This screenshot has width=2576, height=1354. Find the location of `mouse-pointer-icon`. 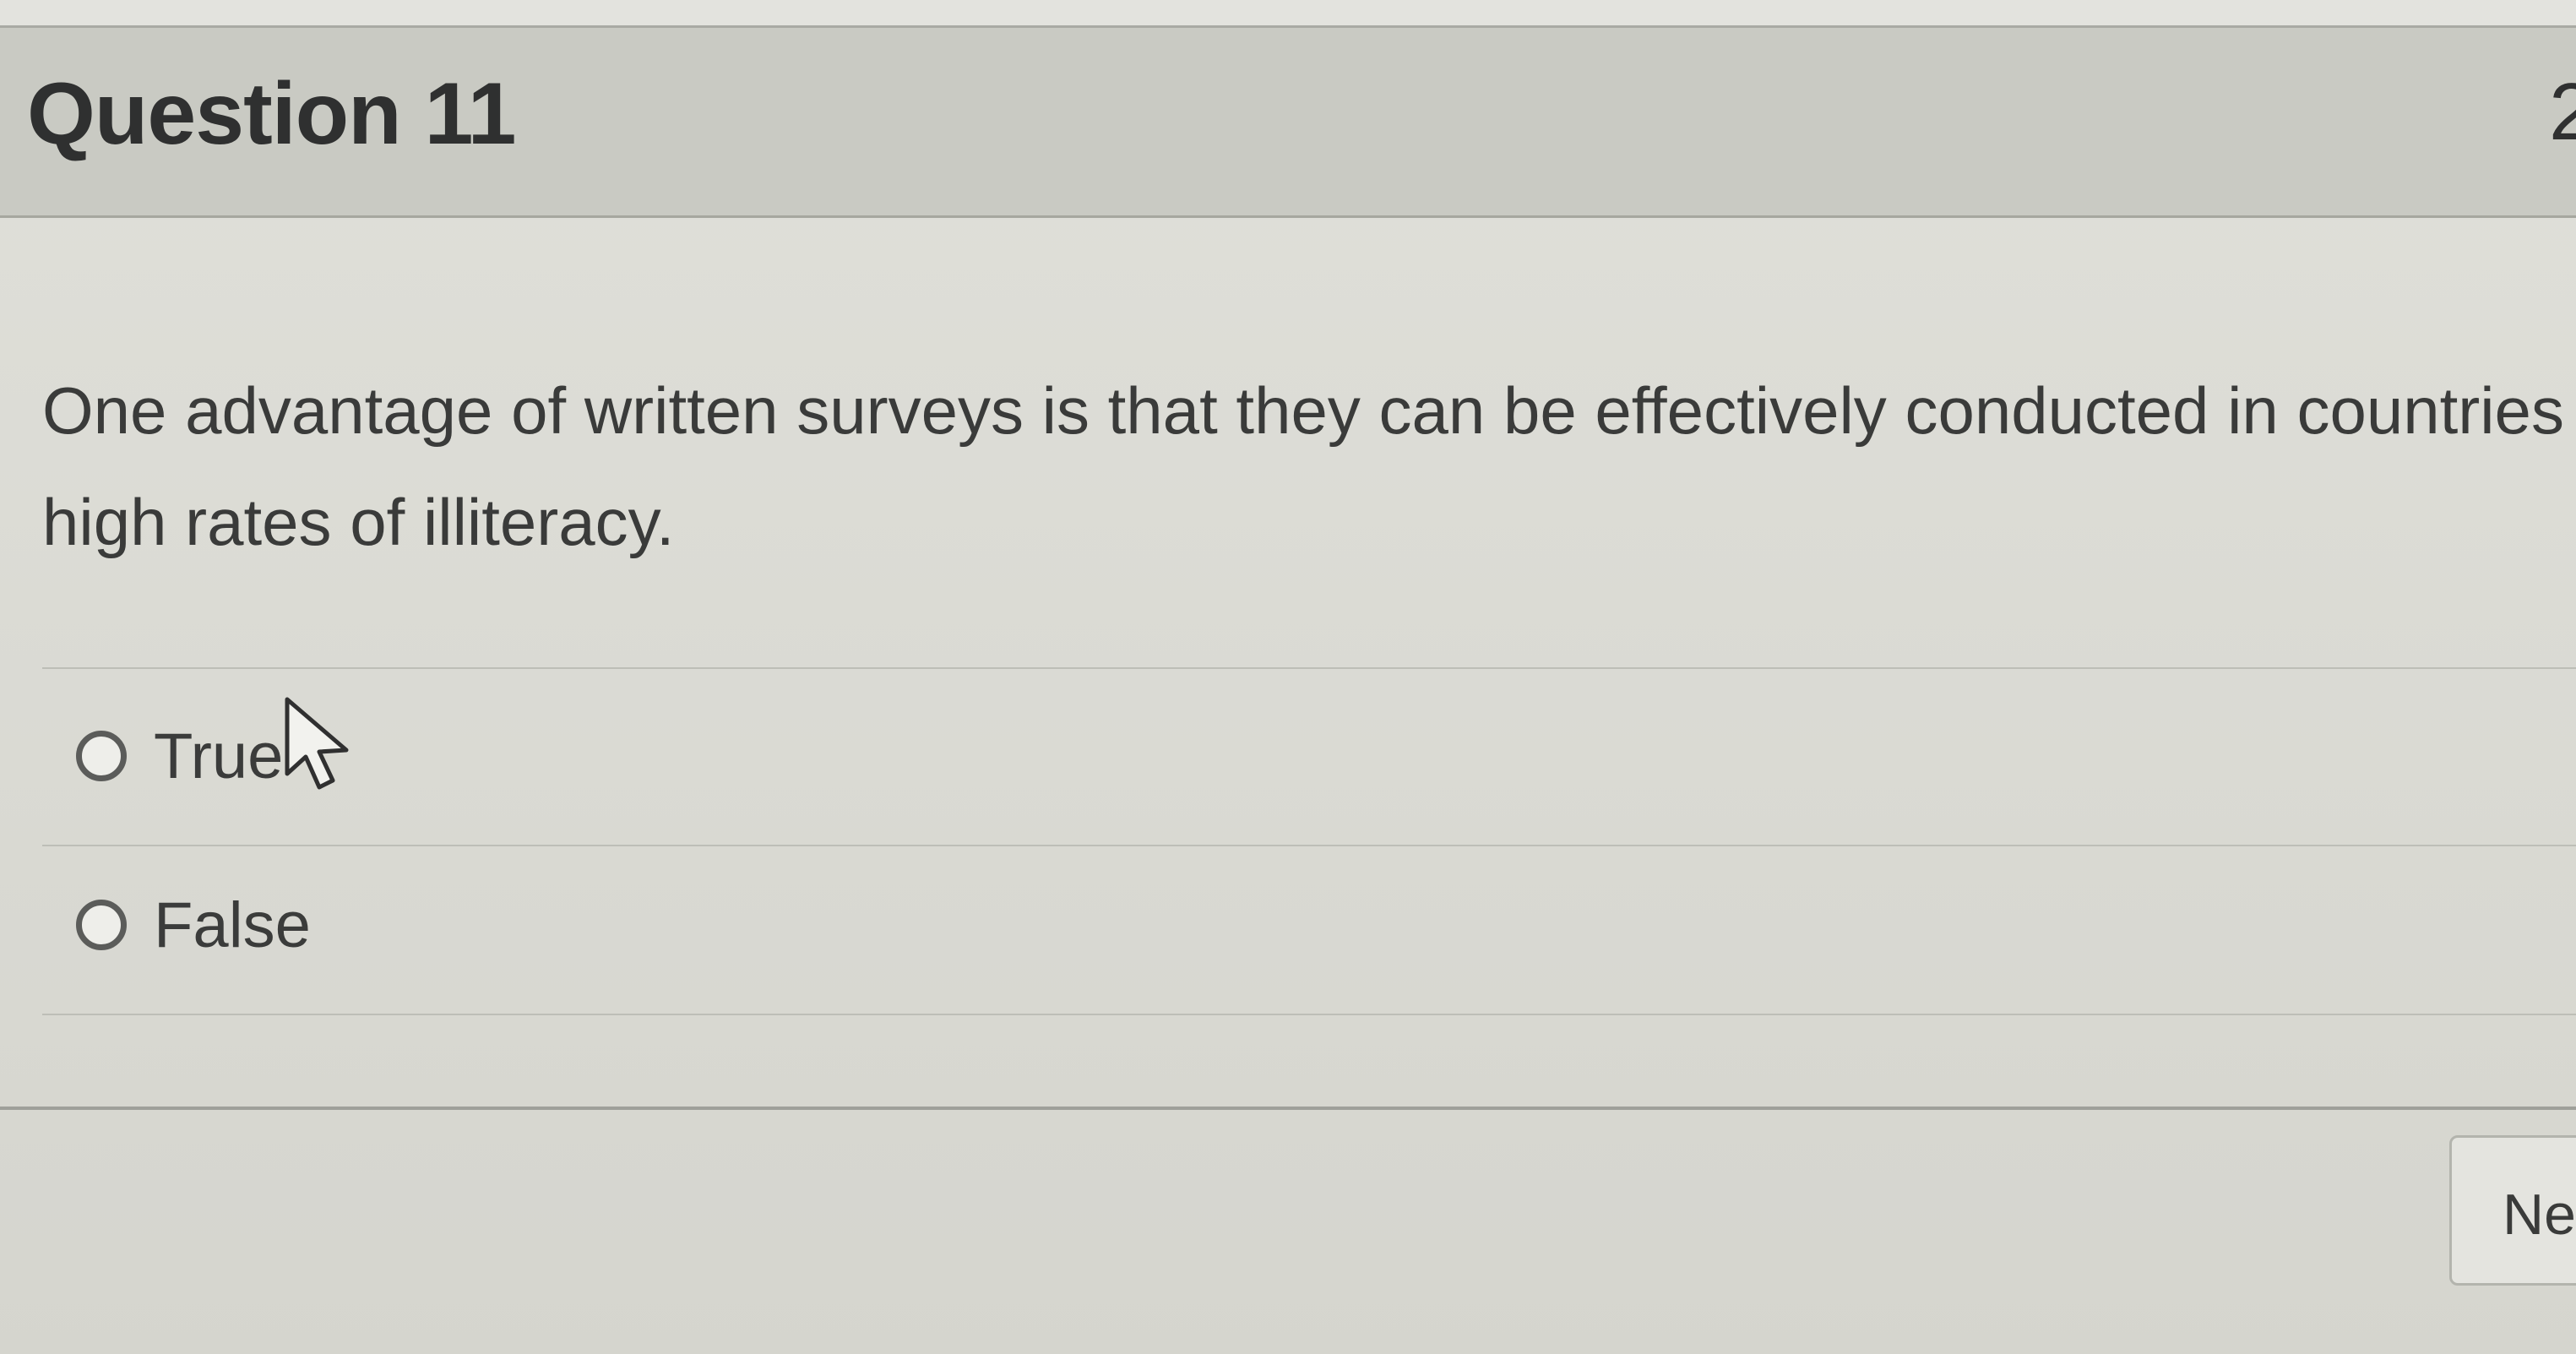

mouse-pointer-icon is located at coordinates (317, 743).